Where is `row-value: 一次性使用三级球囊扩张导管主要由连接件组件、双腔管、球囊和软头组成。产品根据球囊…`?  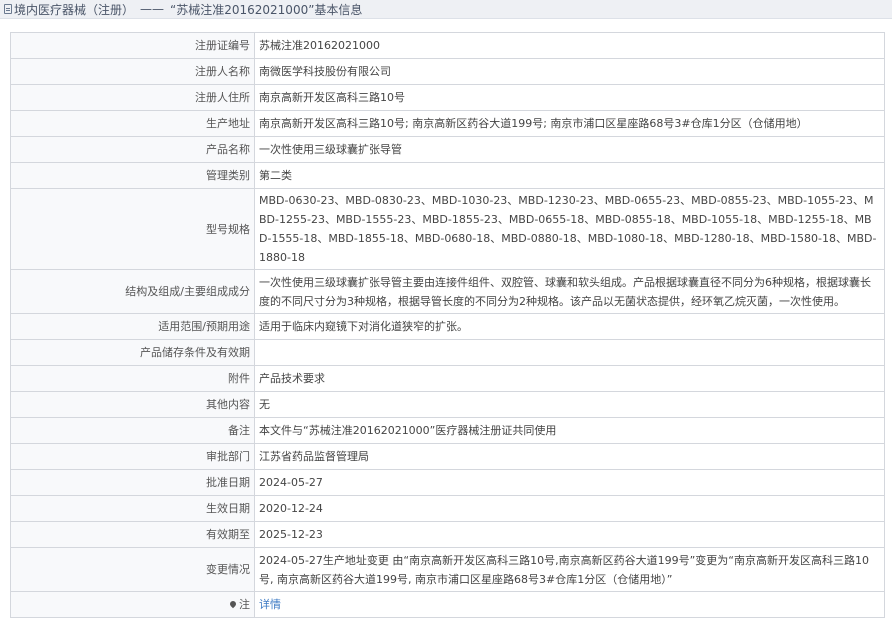 row-value: 一次性使用三级球囊扩张导管主要由连接件组件、双腔管、球囊和软头组成。产品根据球囊… is located at coordinates (569, 291).